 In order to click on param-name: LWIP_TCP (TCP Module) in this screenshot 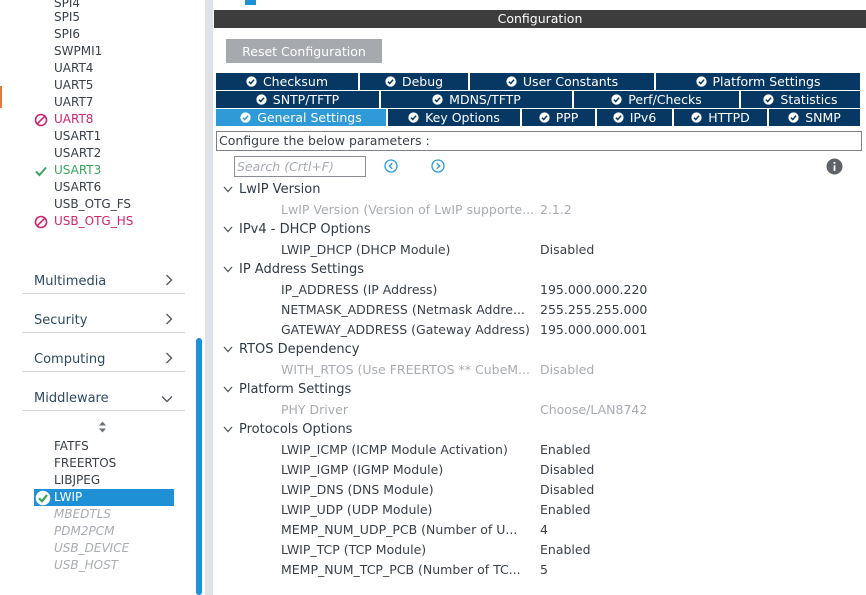, I will do `click(409, 550)`.